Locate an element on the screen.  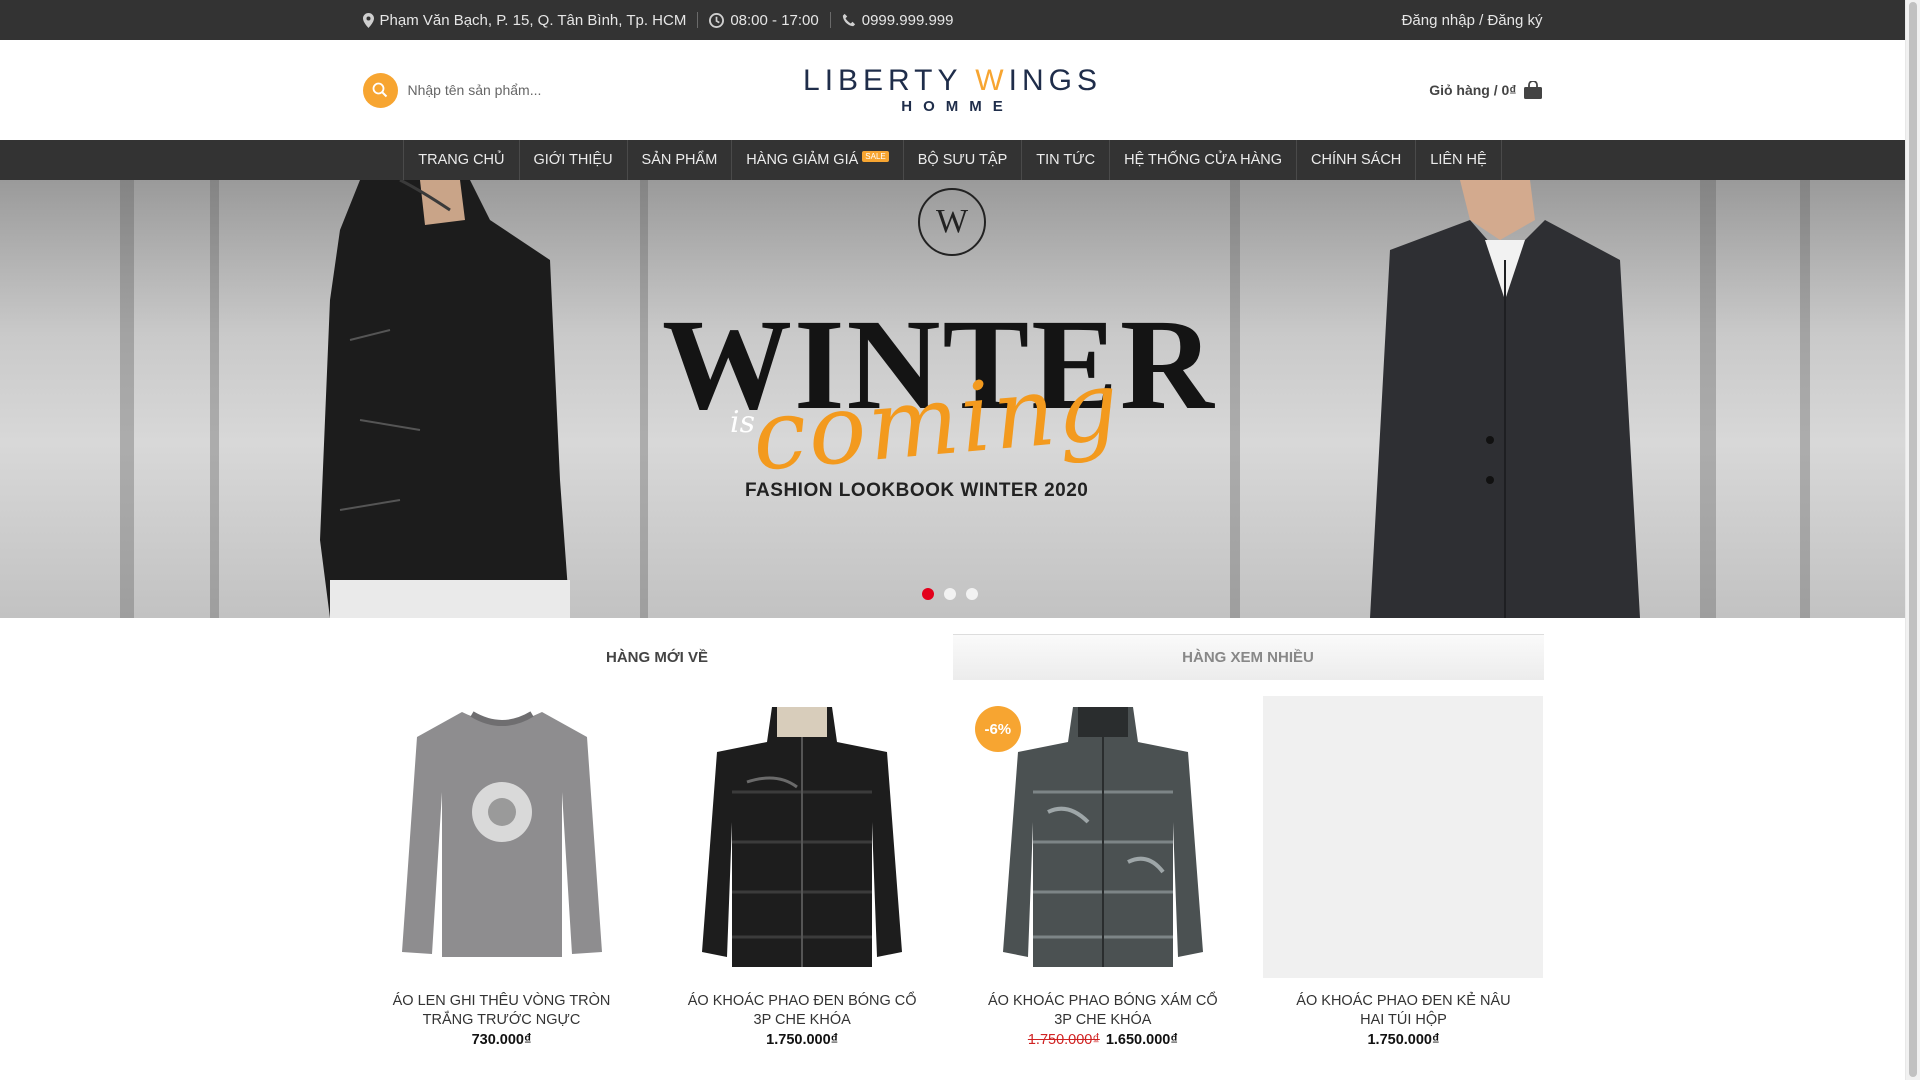
nav-item-label: GIỚI THIỆU is located at coordinates (573, 160).